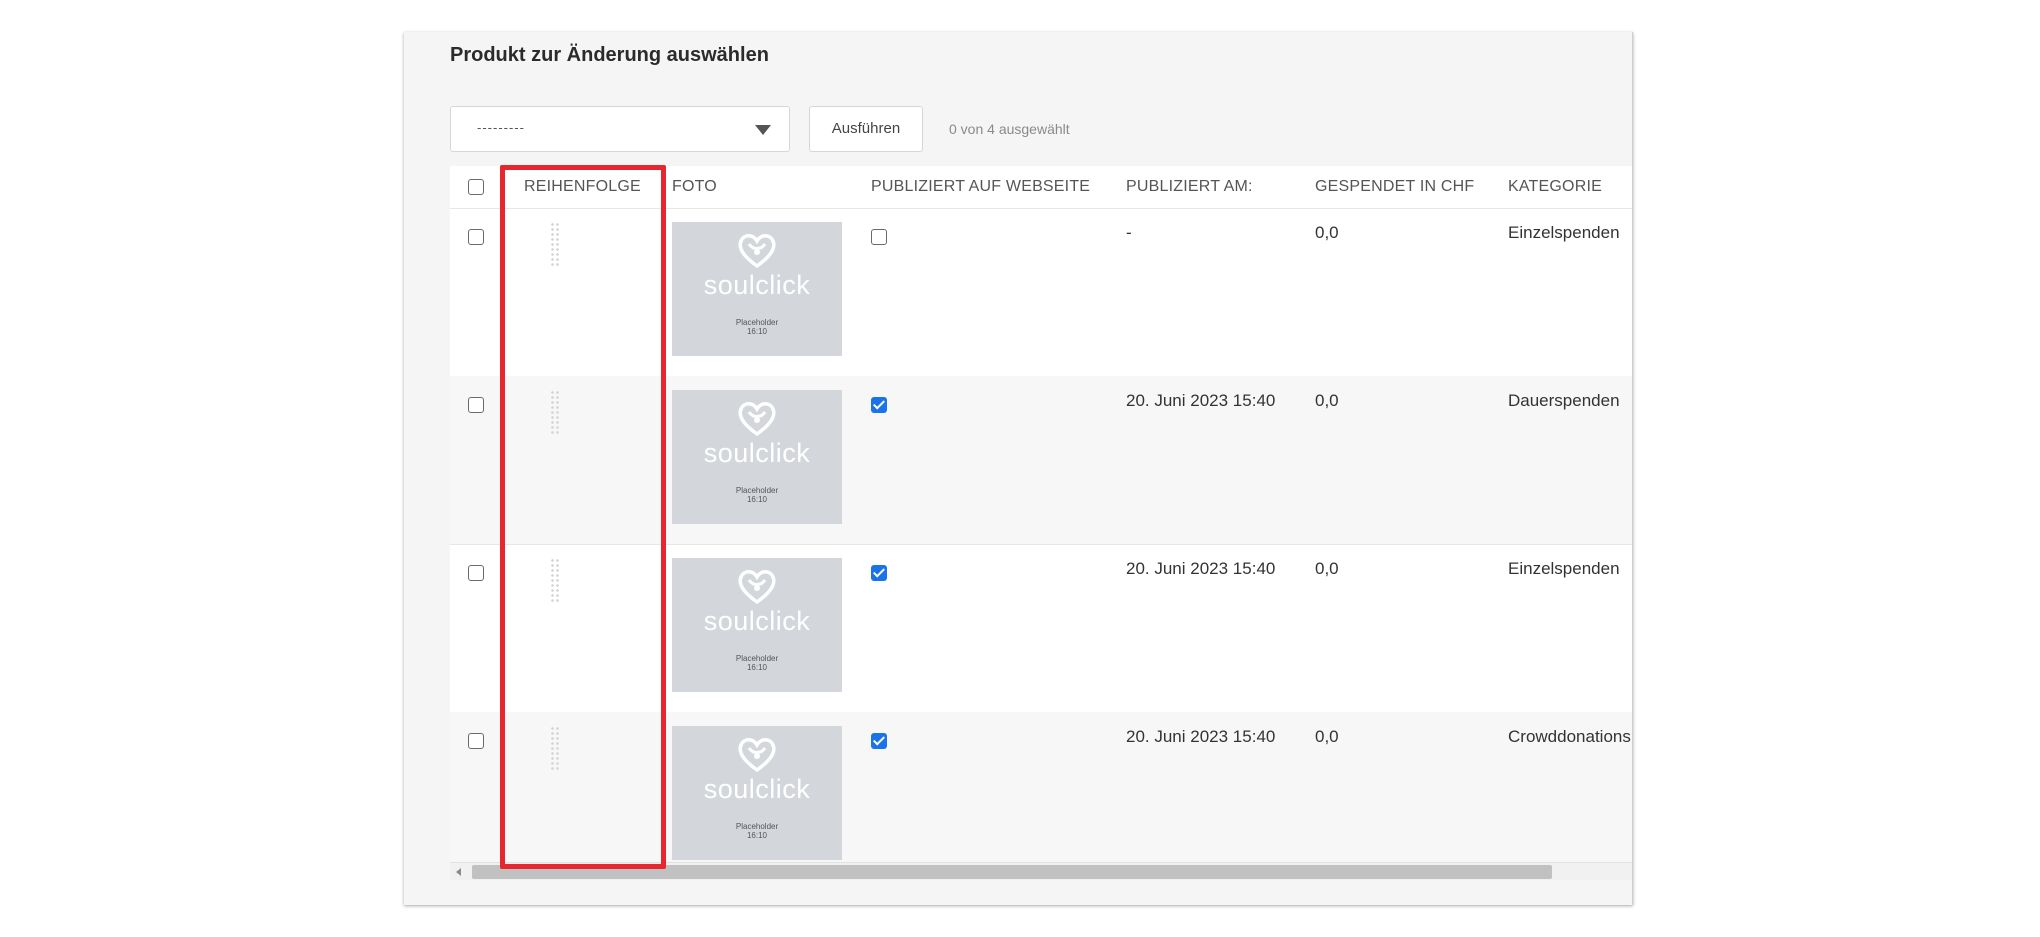 The image size is (2040, 937). What do you see at coordinates (980, 187) in the screenshot?
I see `column-header-published: PUBLIZIERT AUF WEBSEITE` at bounding box center [980, 187].